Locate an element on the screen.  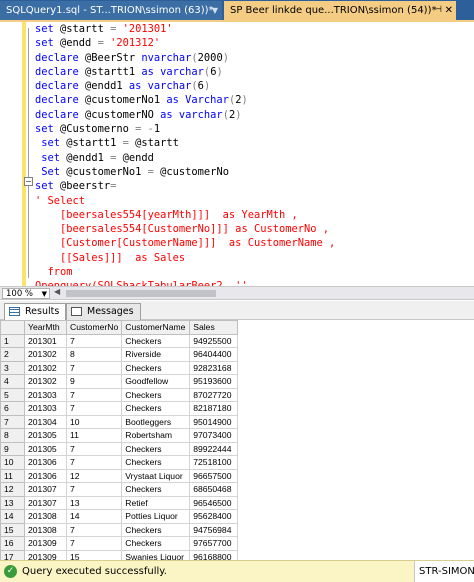
cell-sales: 97073400 is located at coordinates (214, 435).